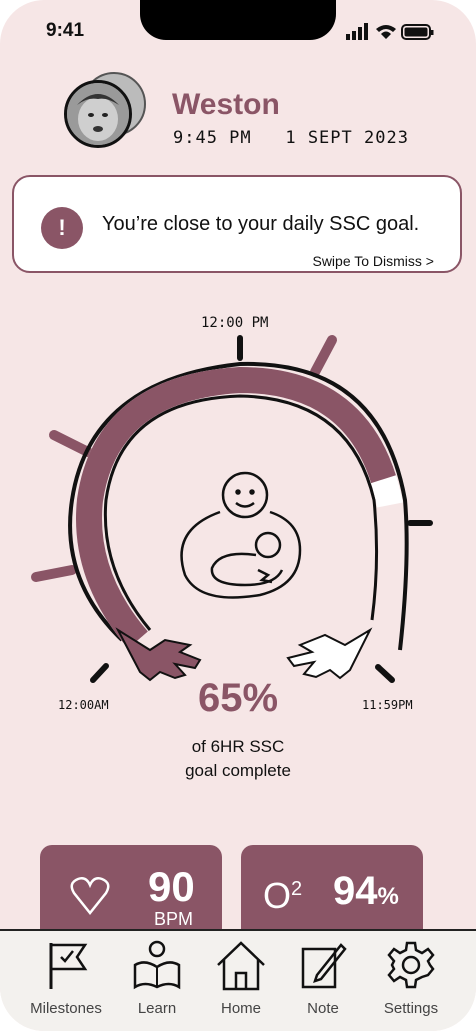 The image size is (476, 1031). What do you see at coordinates (323, 1008) in the screenshot?
I see `tab-note-label: Note` at bounding box center [323, 1008].